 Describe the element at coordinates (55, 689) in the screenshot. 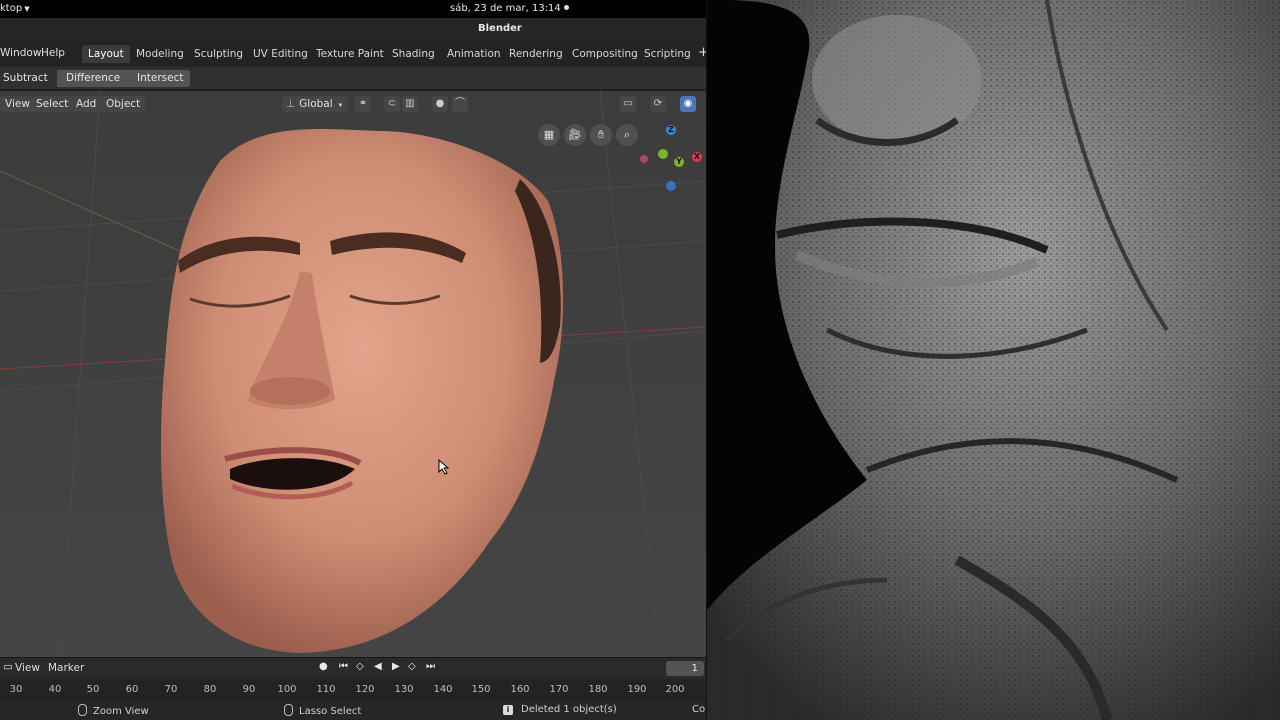

I see `frame-tick: 40` at that location.